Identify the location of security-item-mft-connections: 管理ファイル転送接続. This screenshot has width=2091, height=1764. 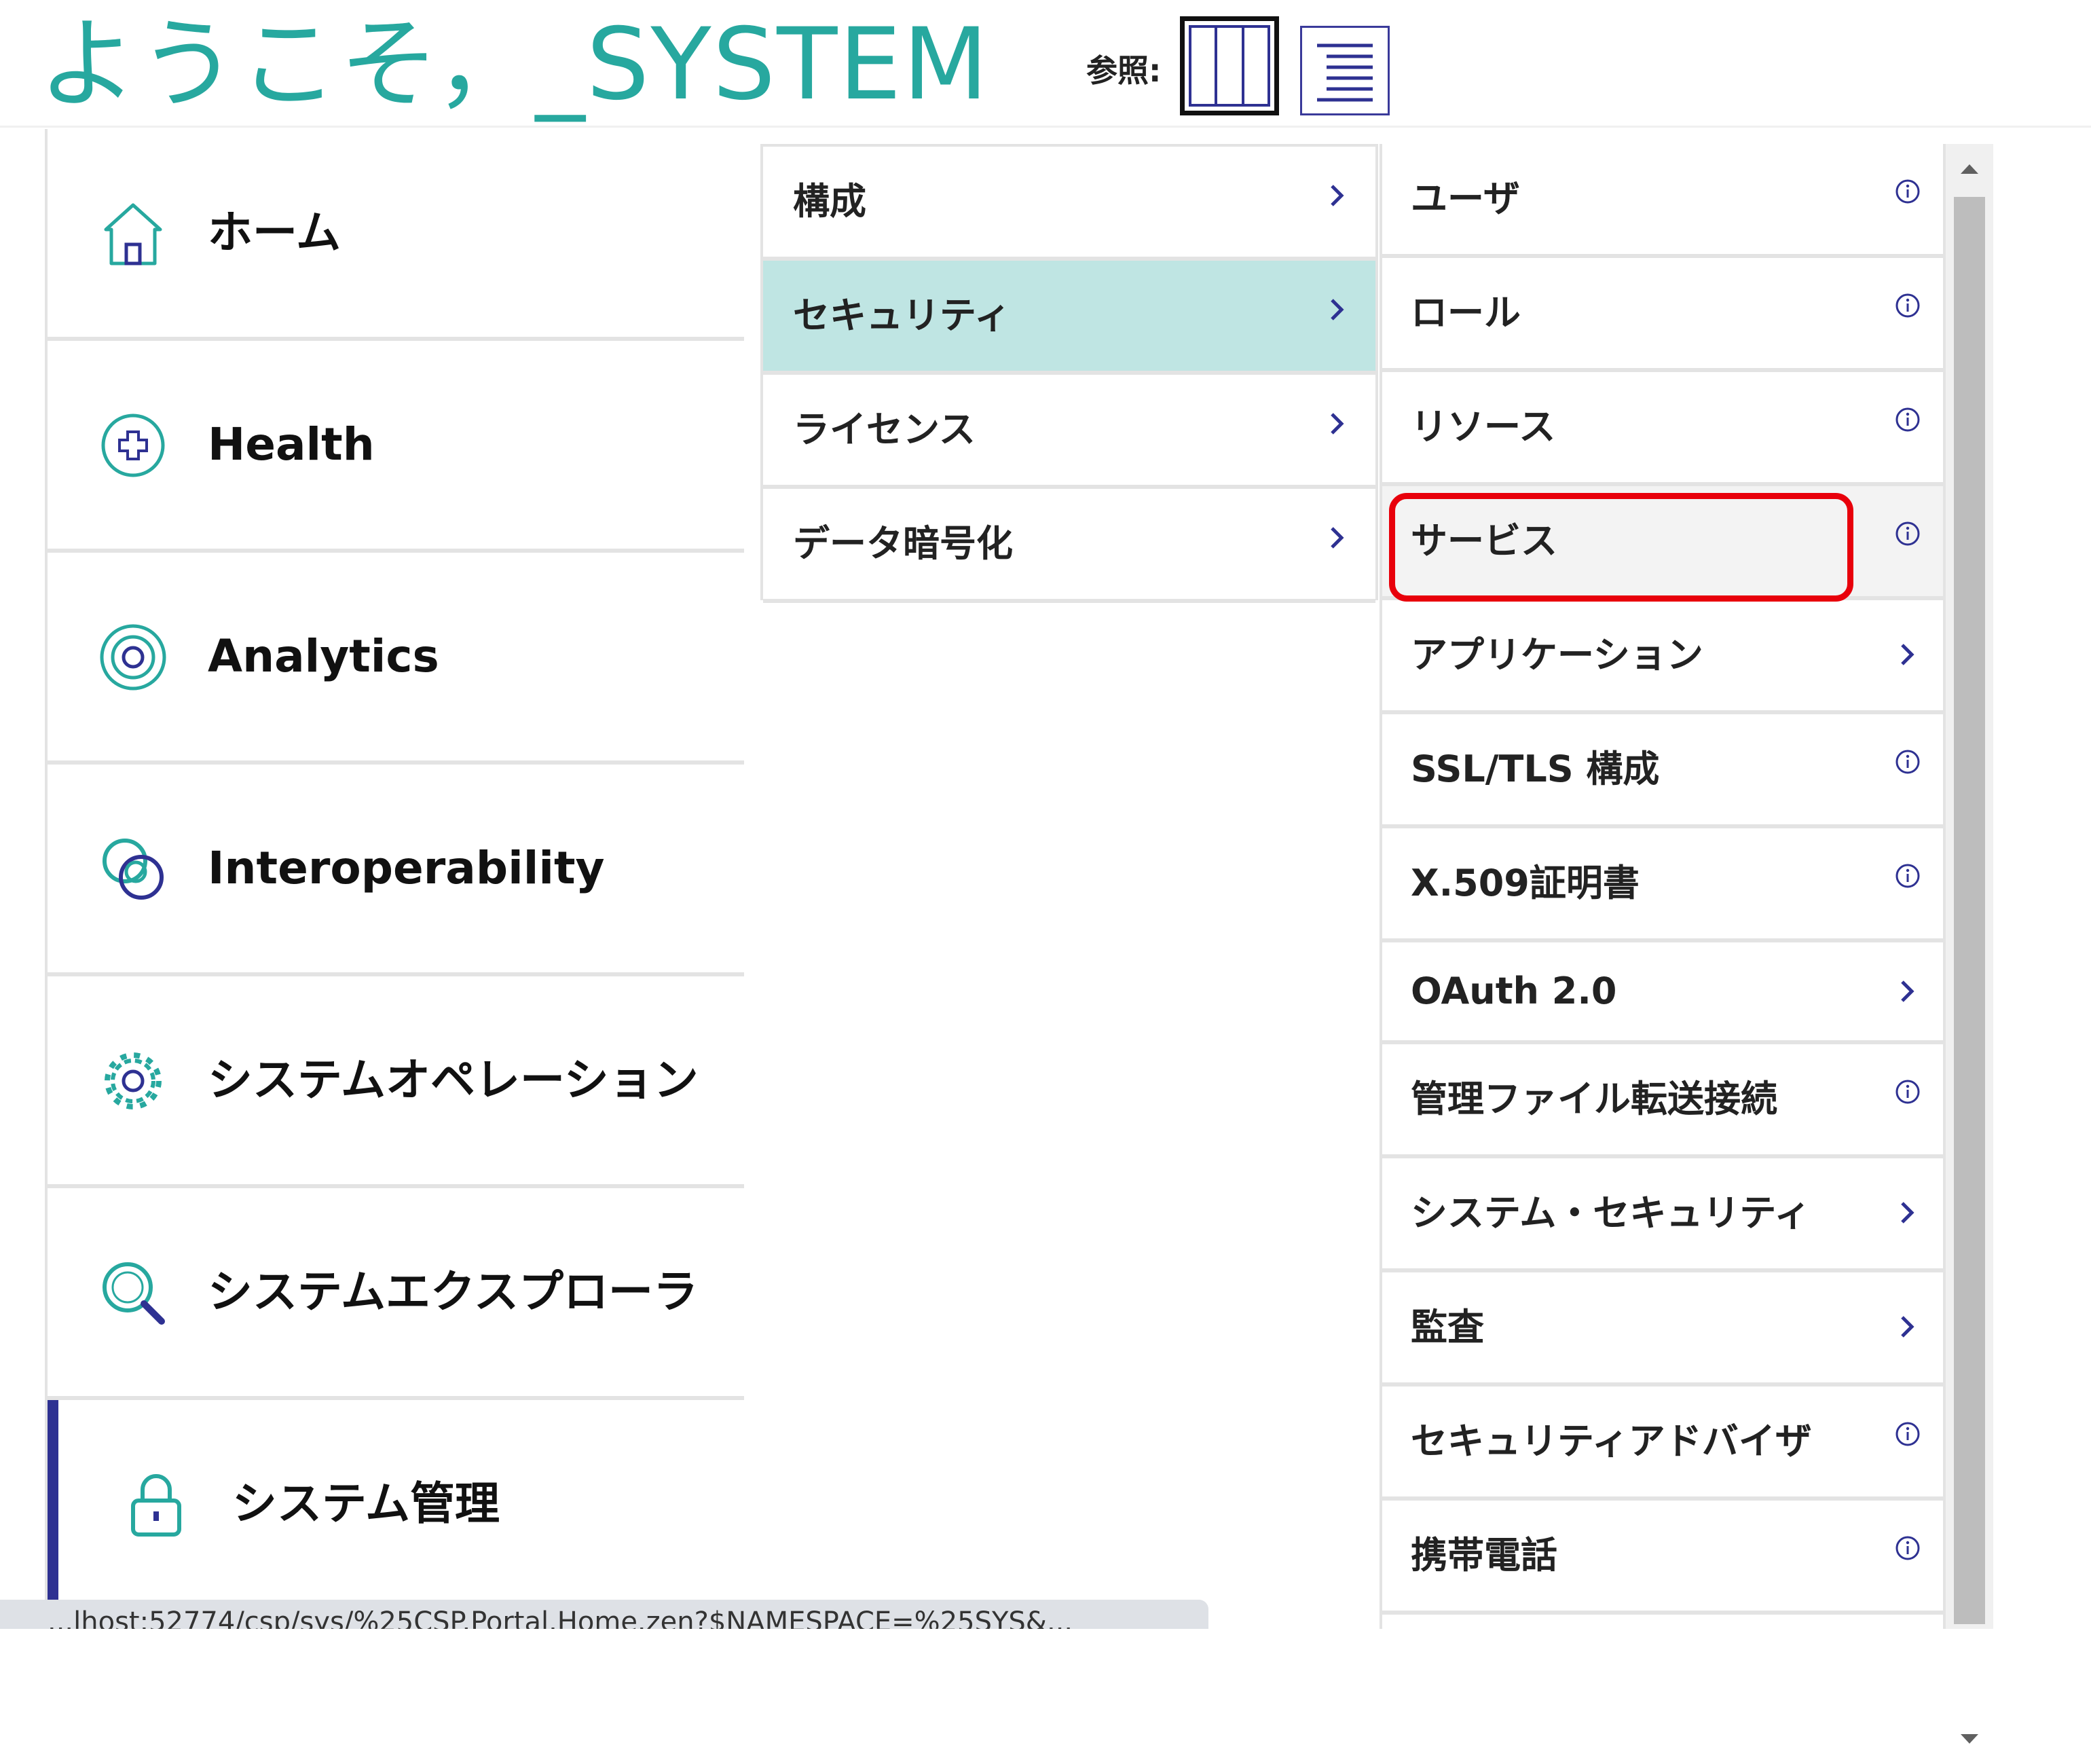
(1662, 1101).